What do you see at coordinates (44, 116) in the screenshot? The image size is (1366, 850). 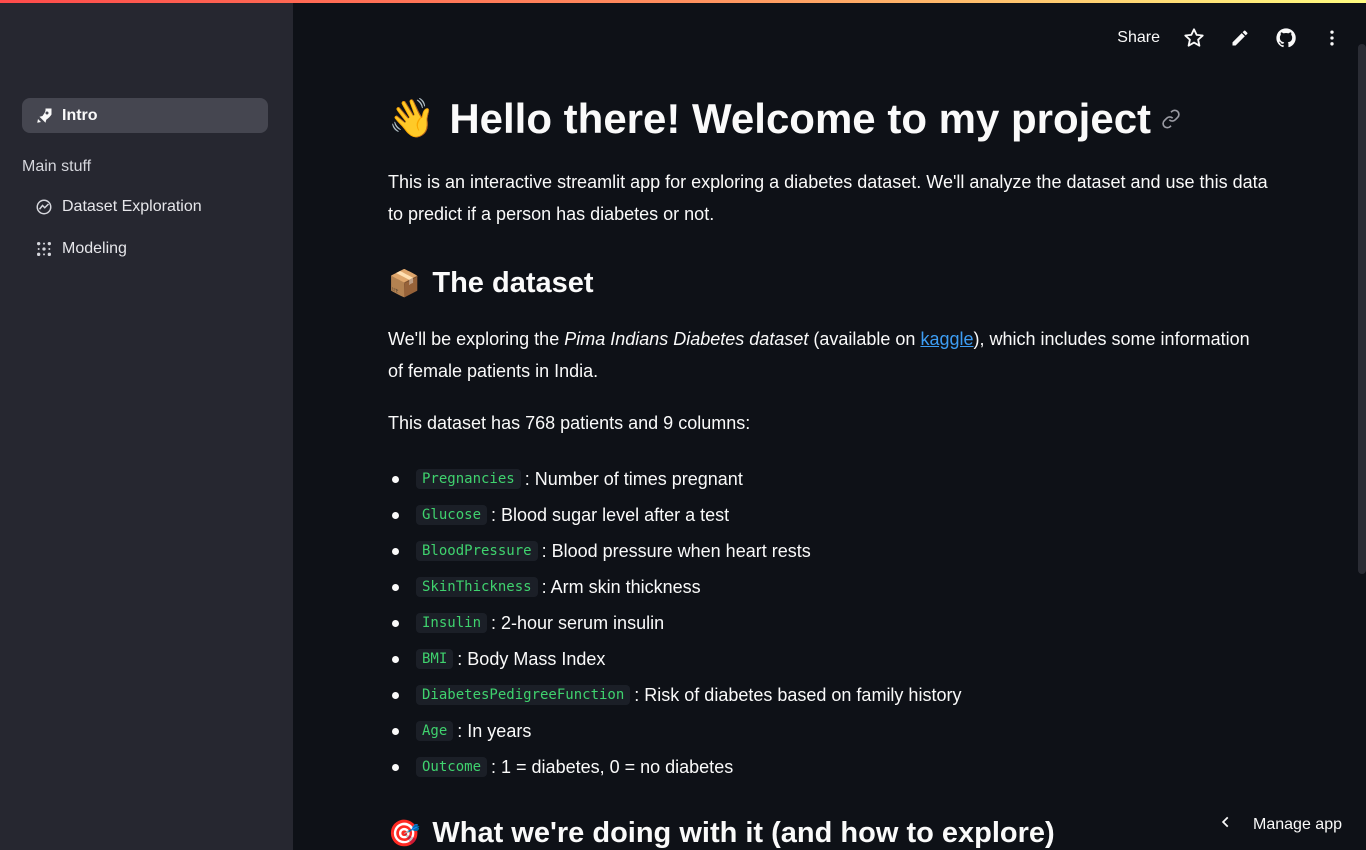 I see `rocket-icon` at bounding box center [44, 116].